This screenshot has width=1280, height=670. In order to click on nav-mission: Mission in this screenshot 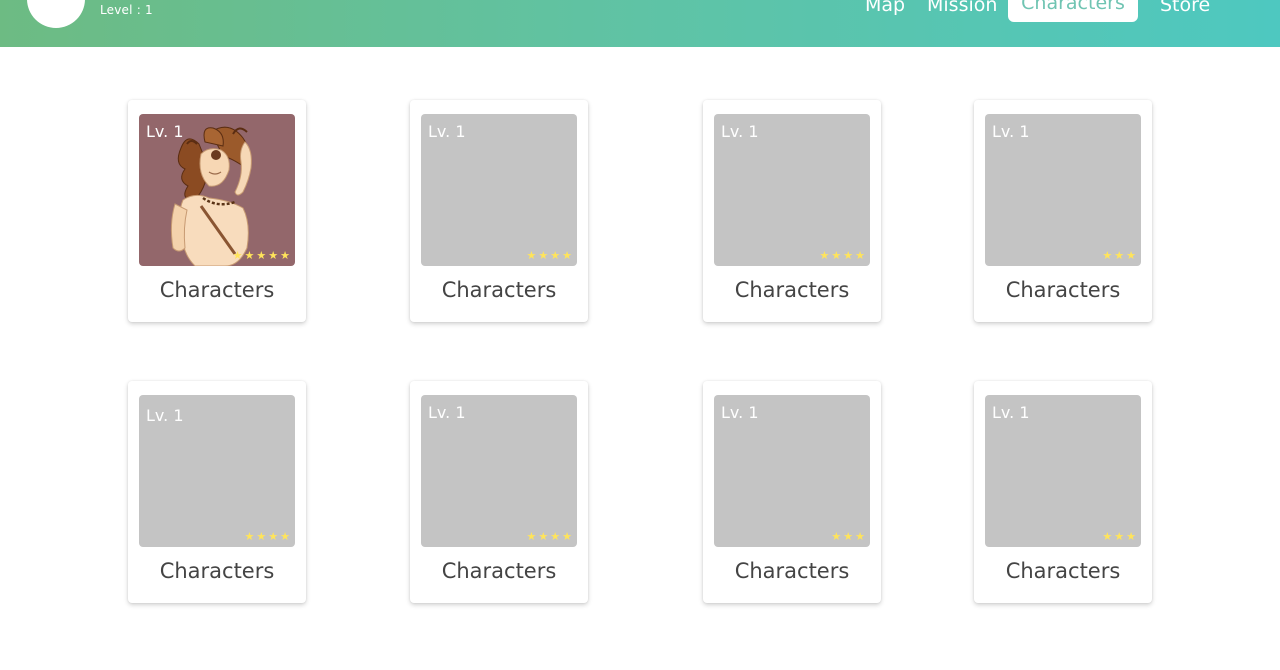, I will do `click(962, 11)`.